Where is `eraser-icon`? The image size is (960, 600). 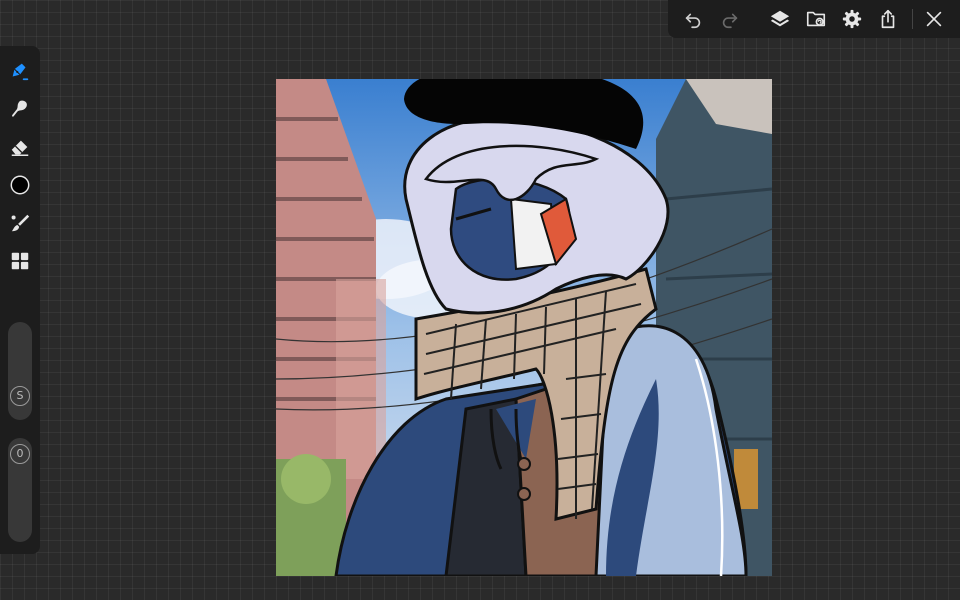
eraser-icon is located at coordinates (20, 148).